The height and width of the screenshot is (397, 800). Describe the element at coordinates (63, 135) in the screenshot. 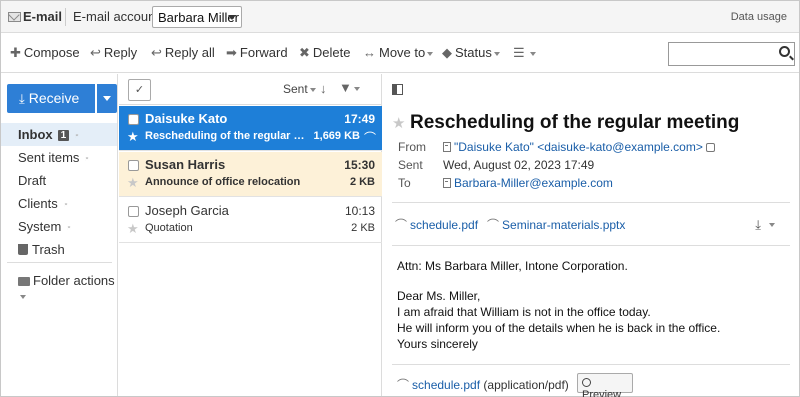

I see `unread-count-badge: 1` at that location.